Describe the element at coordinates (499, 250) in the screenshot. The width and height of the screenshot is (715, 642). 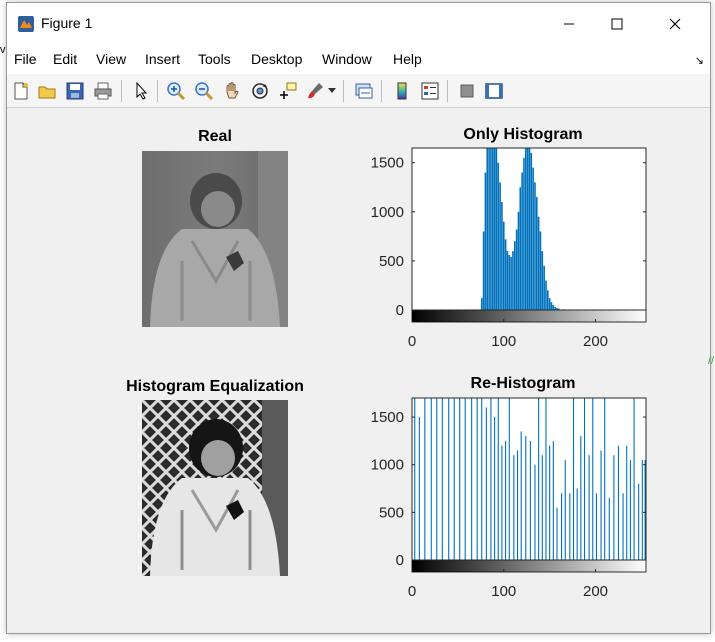
I see `hist1-axes: 0 500 1000 1500 0 100 200` at that location.